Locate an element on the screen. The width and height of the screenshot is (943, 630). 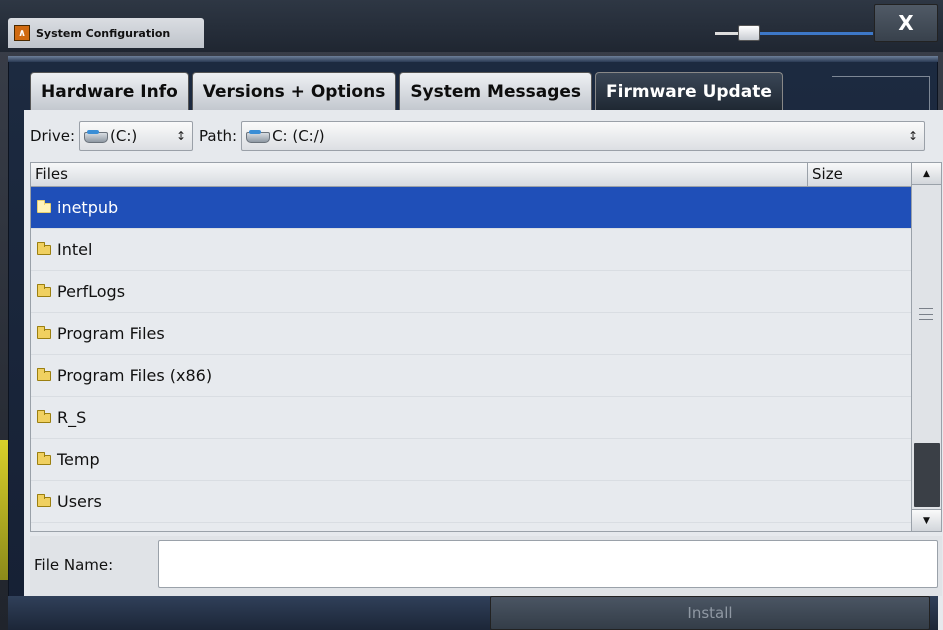
tab-versions-options: Versions + Options is located at coordinates (294, 91).